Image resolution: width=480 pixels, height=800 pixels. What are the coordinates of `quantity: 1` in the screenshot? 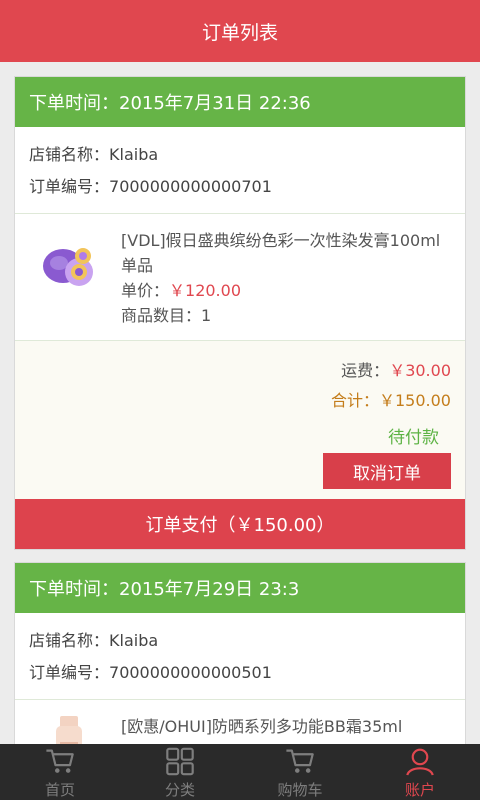 It's located at (206, 315).